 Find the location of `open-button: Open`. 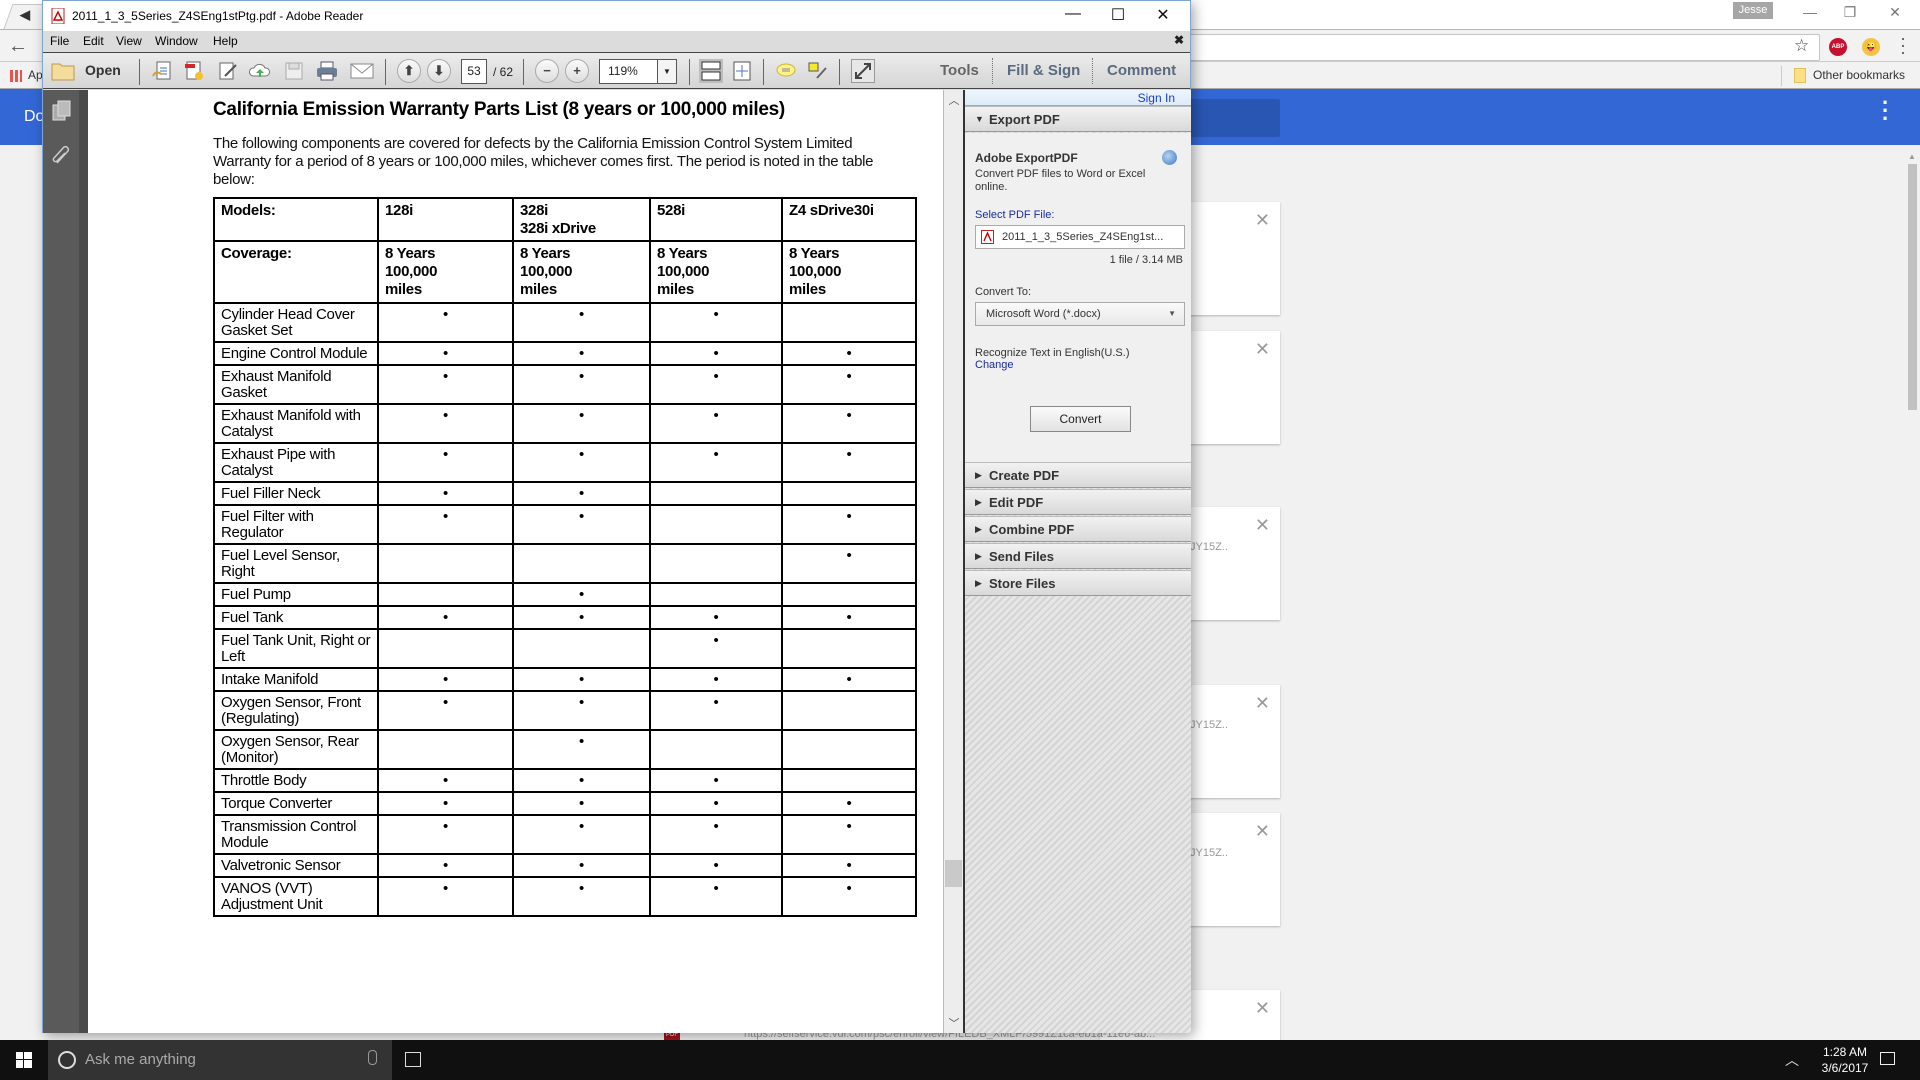

open-button: Open is located at coordinates (103, 70).